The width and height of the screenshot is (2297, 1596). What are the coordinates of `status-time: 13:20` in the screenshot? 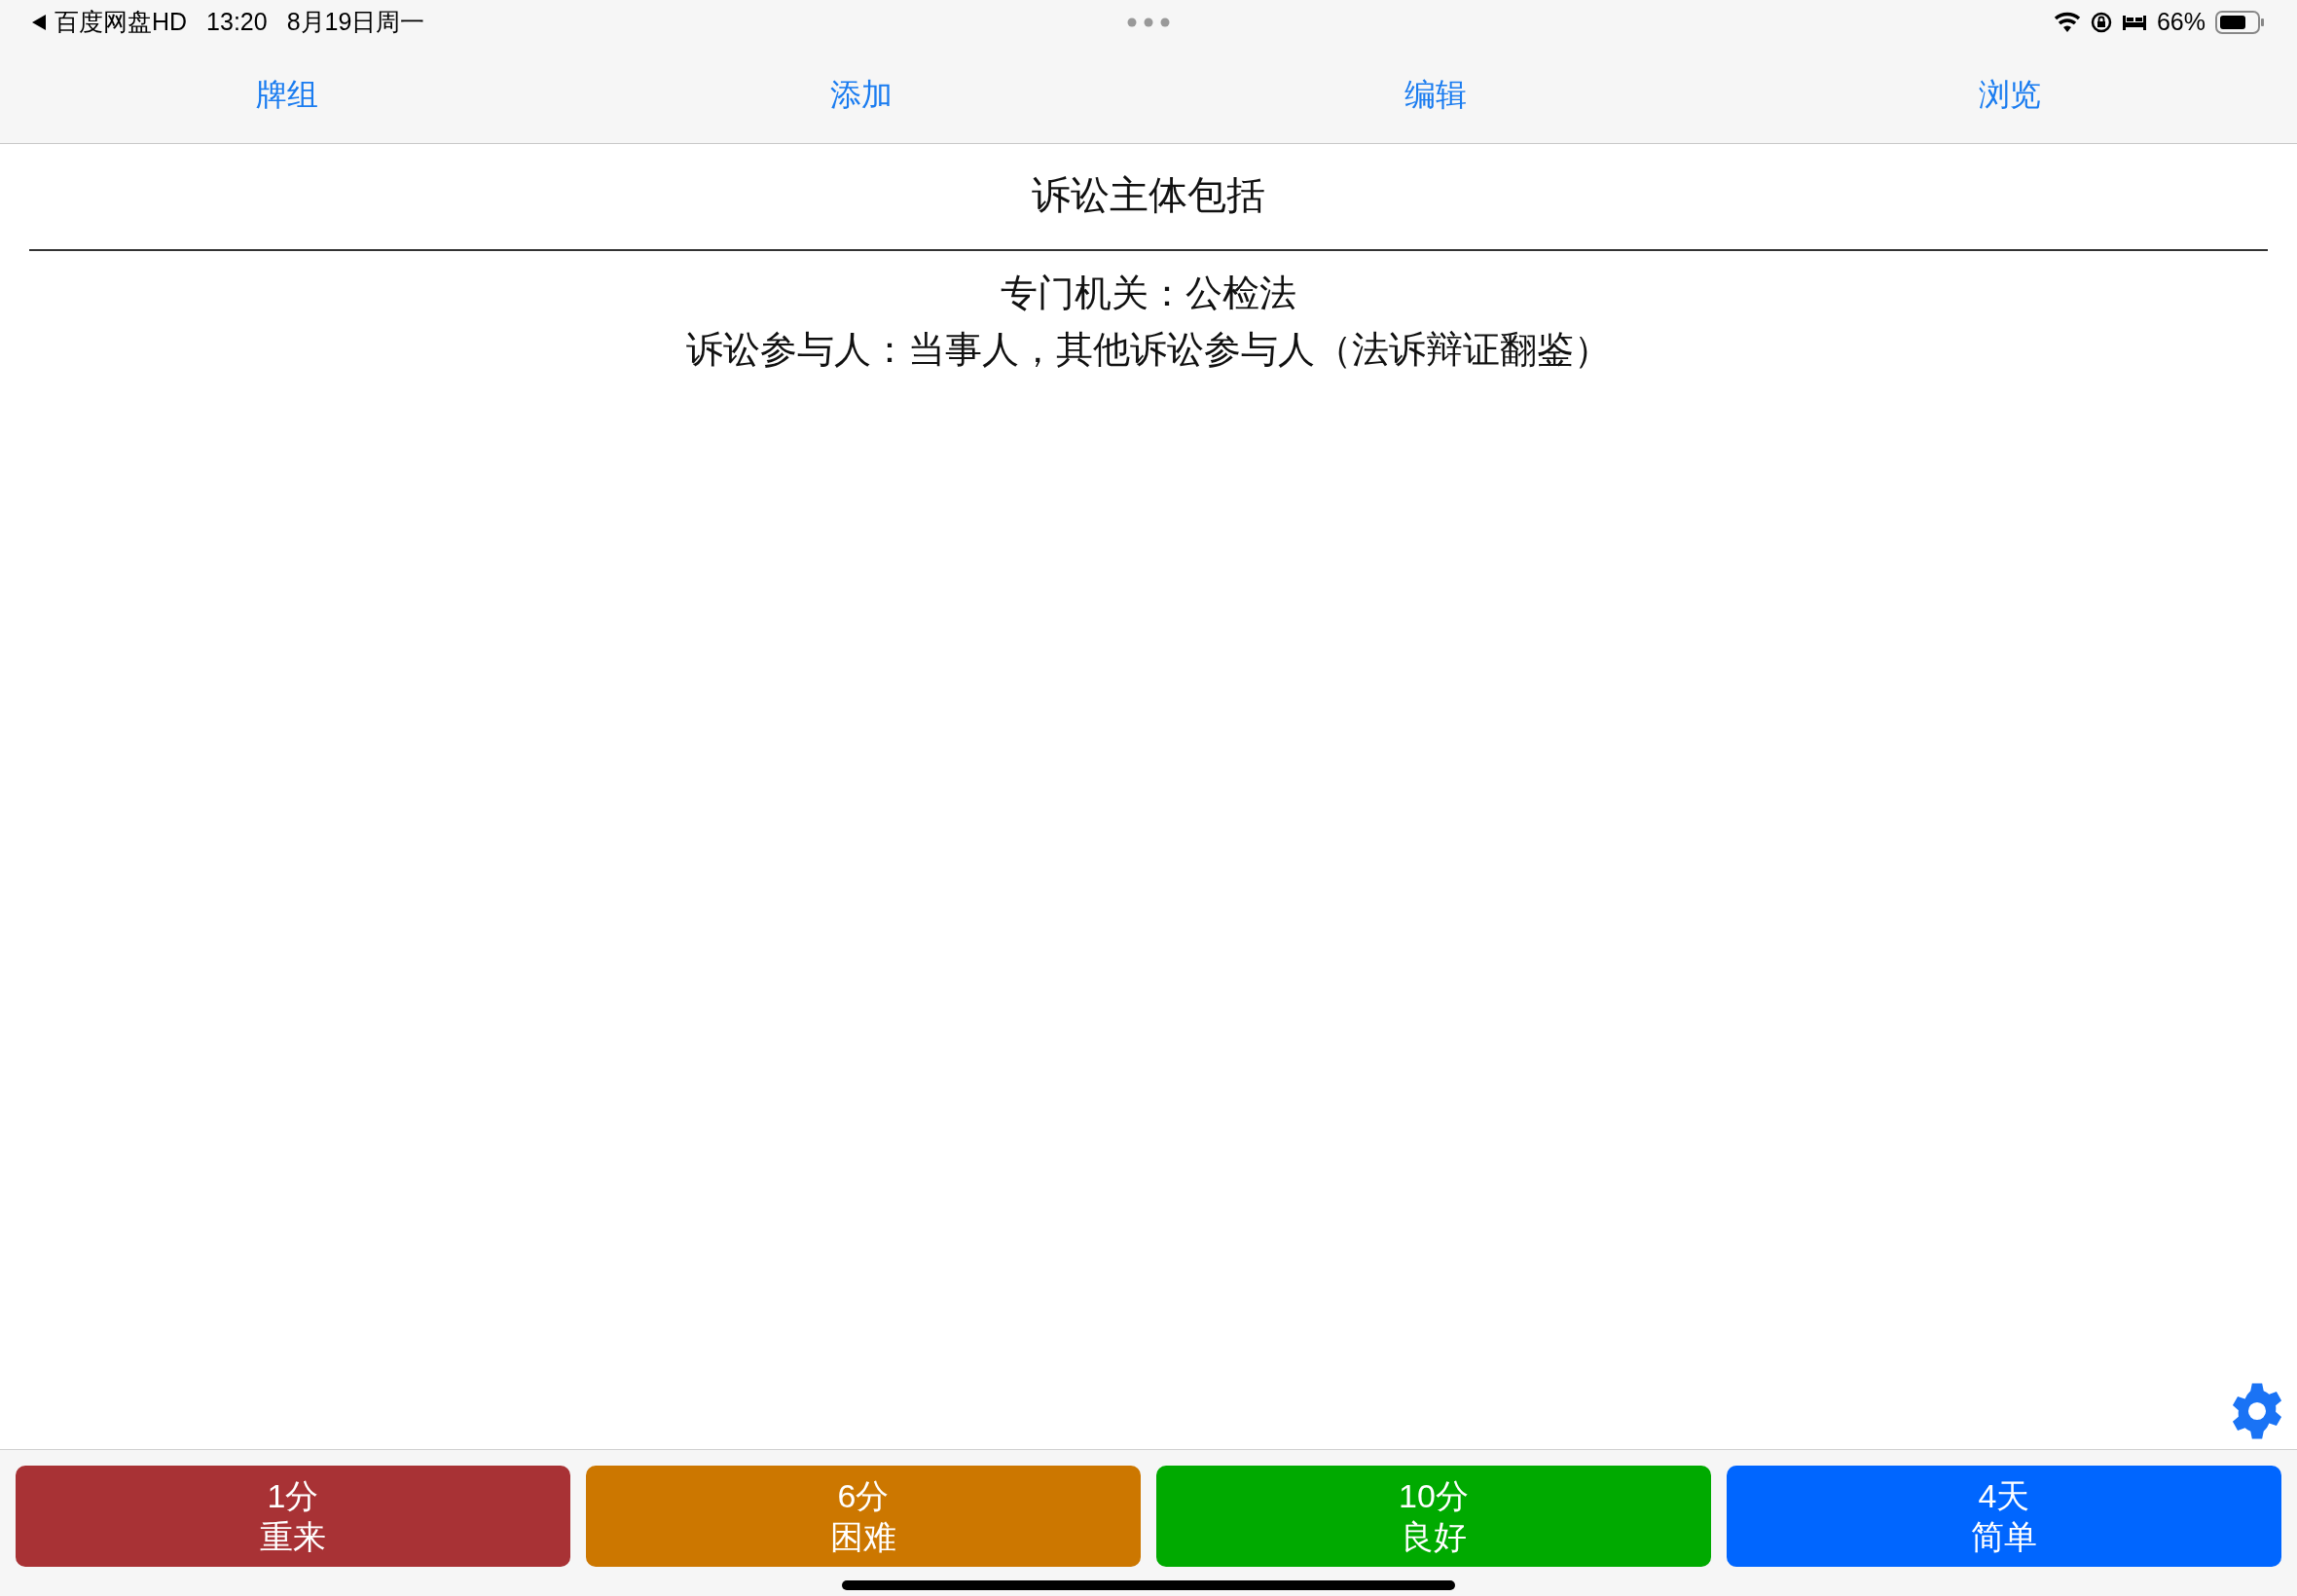 It's located at (237, 22).